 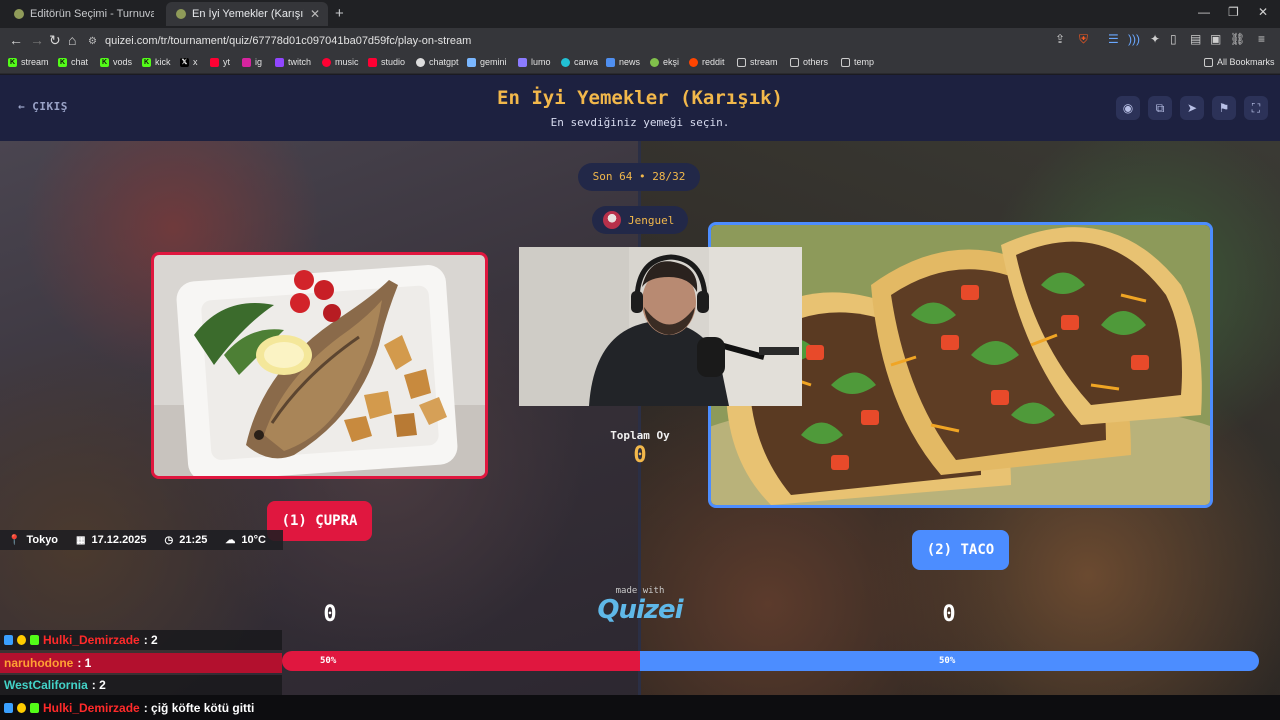 What do you see at coordinates (214, 62) in the screenshot?
I see `youtube-icon` at bounding box center [214, 62].